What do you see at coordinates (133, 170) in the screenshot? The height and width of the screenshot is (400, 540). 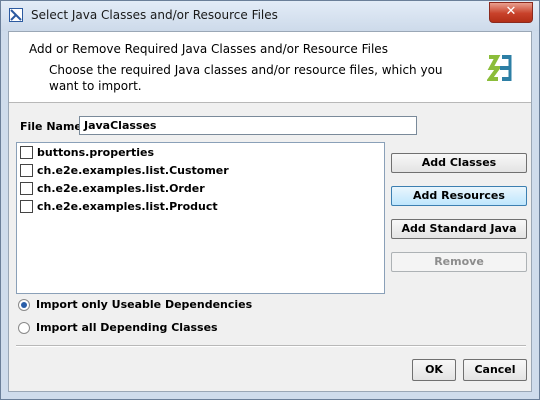 I see `list-item-label: ch.e2e.examples.list.Customer` at bounding box center [133, 170].